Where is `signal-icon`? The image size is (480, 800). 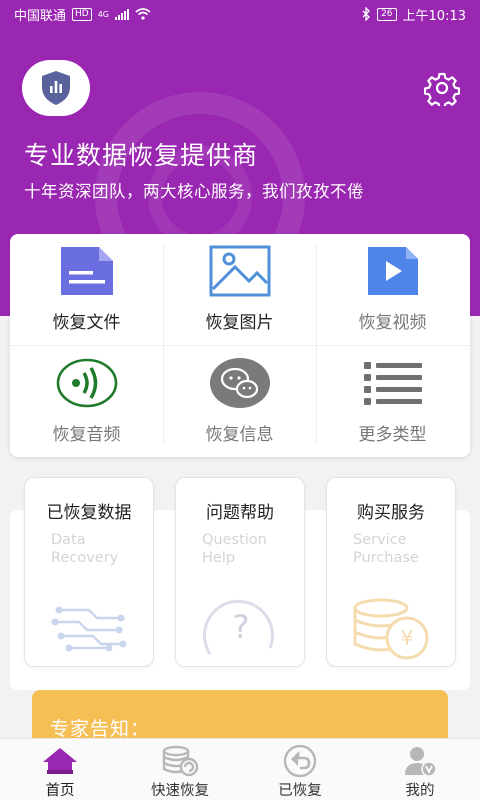
signal-icon is located at coordinates (122, 14).